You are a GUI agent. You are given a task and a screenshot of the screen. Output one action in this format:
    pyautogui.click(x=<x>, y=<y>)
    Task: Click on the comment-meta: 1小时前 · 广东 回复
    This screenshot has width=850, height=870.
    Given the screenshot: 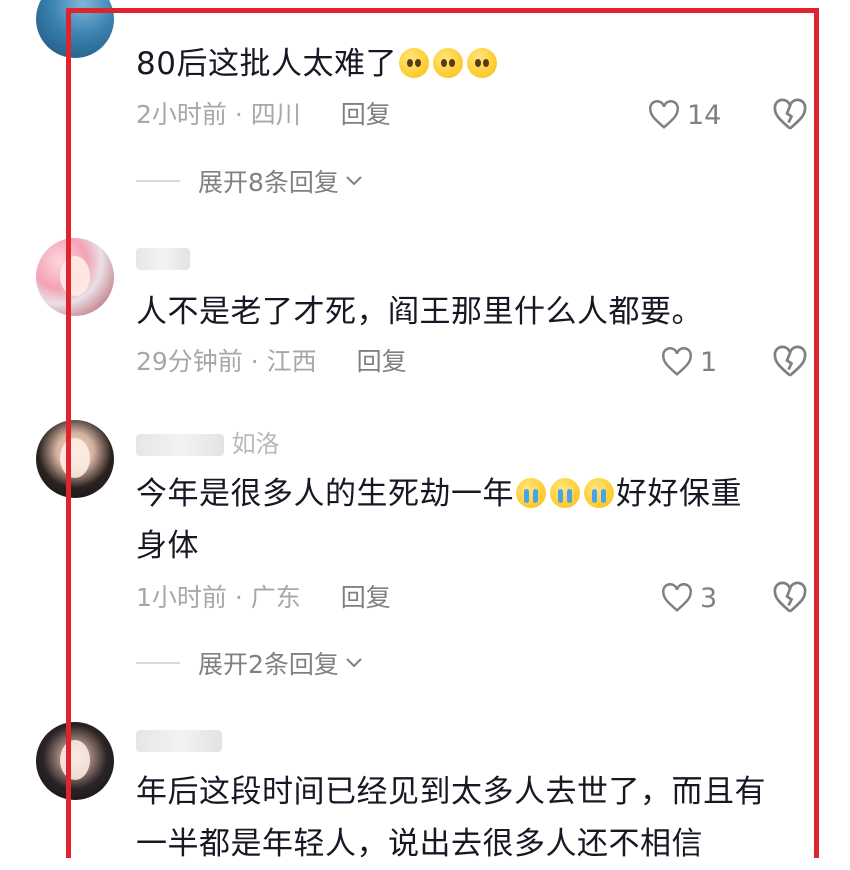 What is the action you would take?
    pyautogui.click(x=263, y=598)
    